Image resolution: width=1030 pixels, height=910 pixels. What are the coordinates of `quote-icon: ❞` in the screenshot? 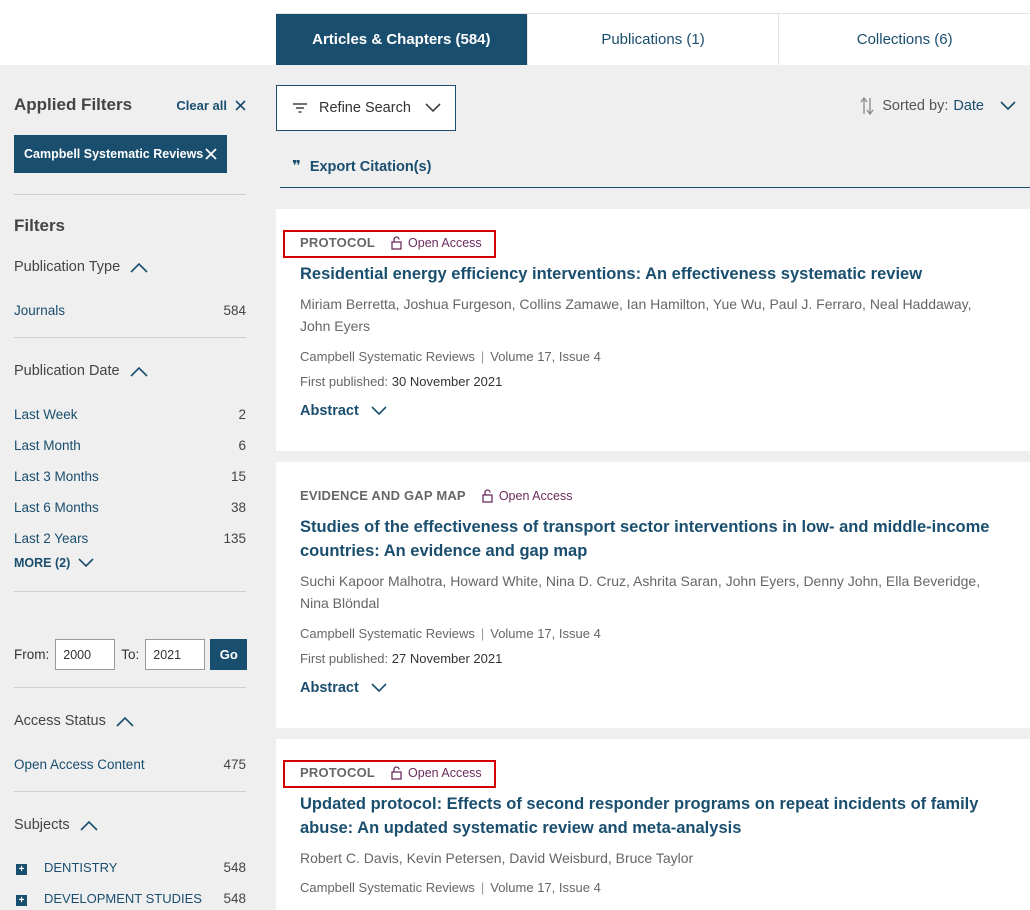 It's located at (296, 166).